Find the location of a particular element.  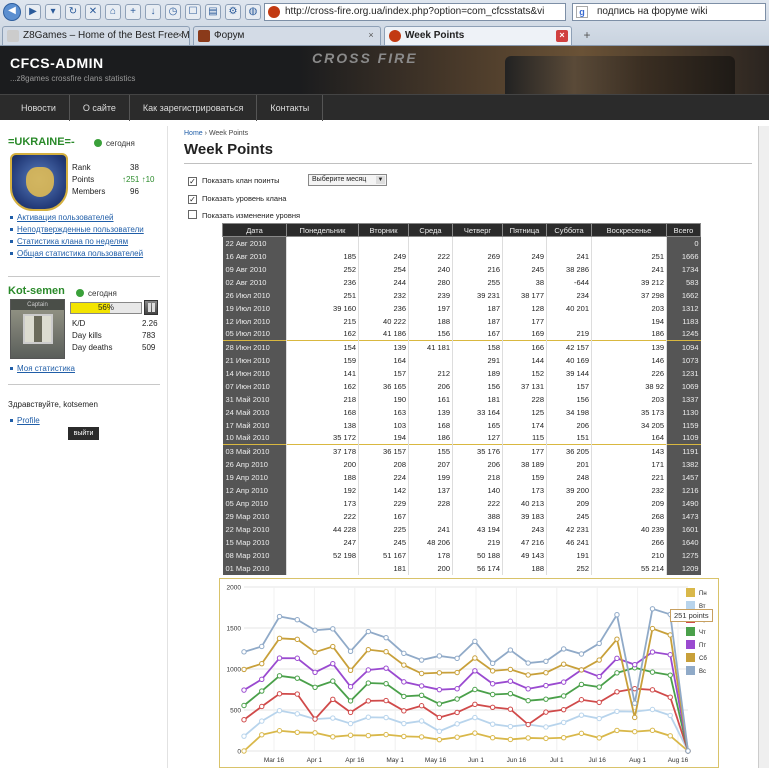

page-scrollbar is located at coordinates (763, 447).